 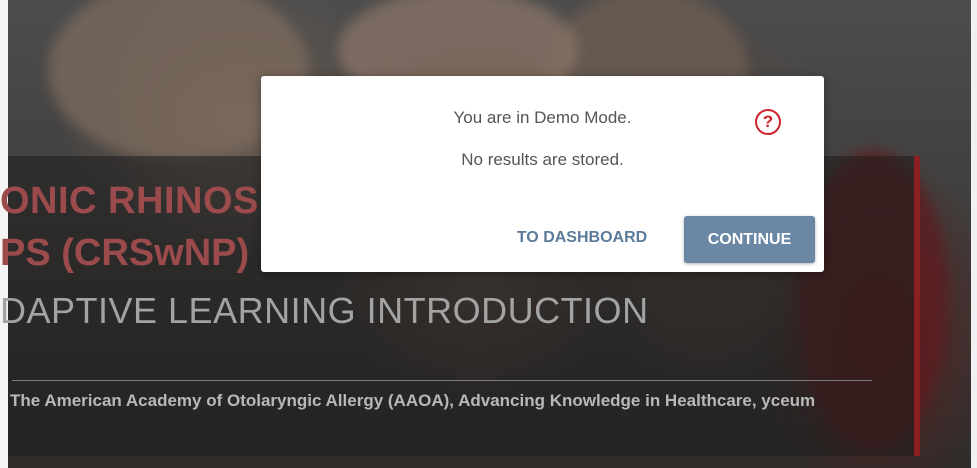 What do you see at coordinates (582, 238) in the screenshot?
I see `to-dashboard-button: TO DASHBOARD` at bounding box center [582, 238].